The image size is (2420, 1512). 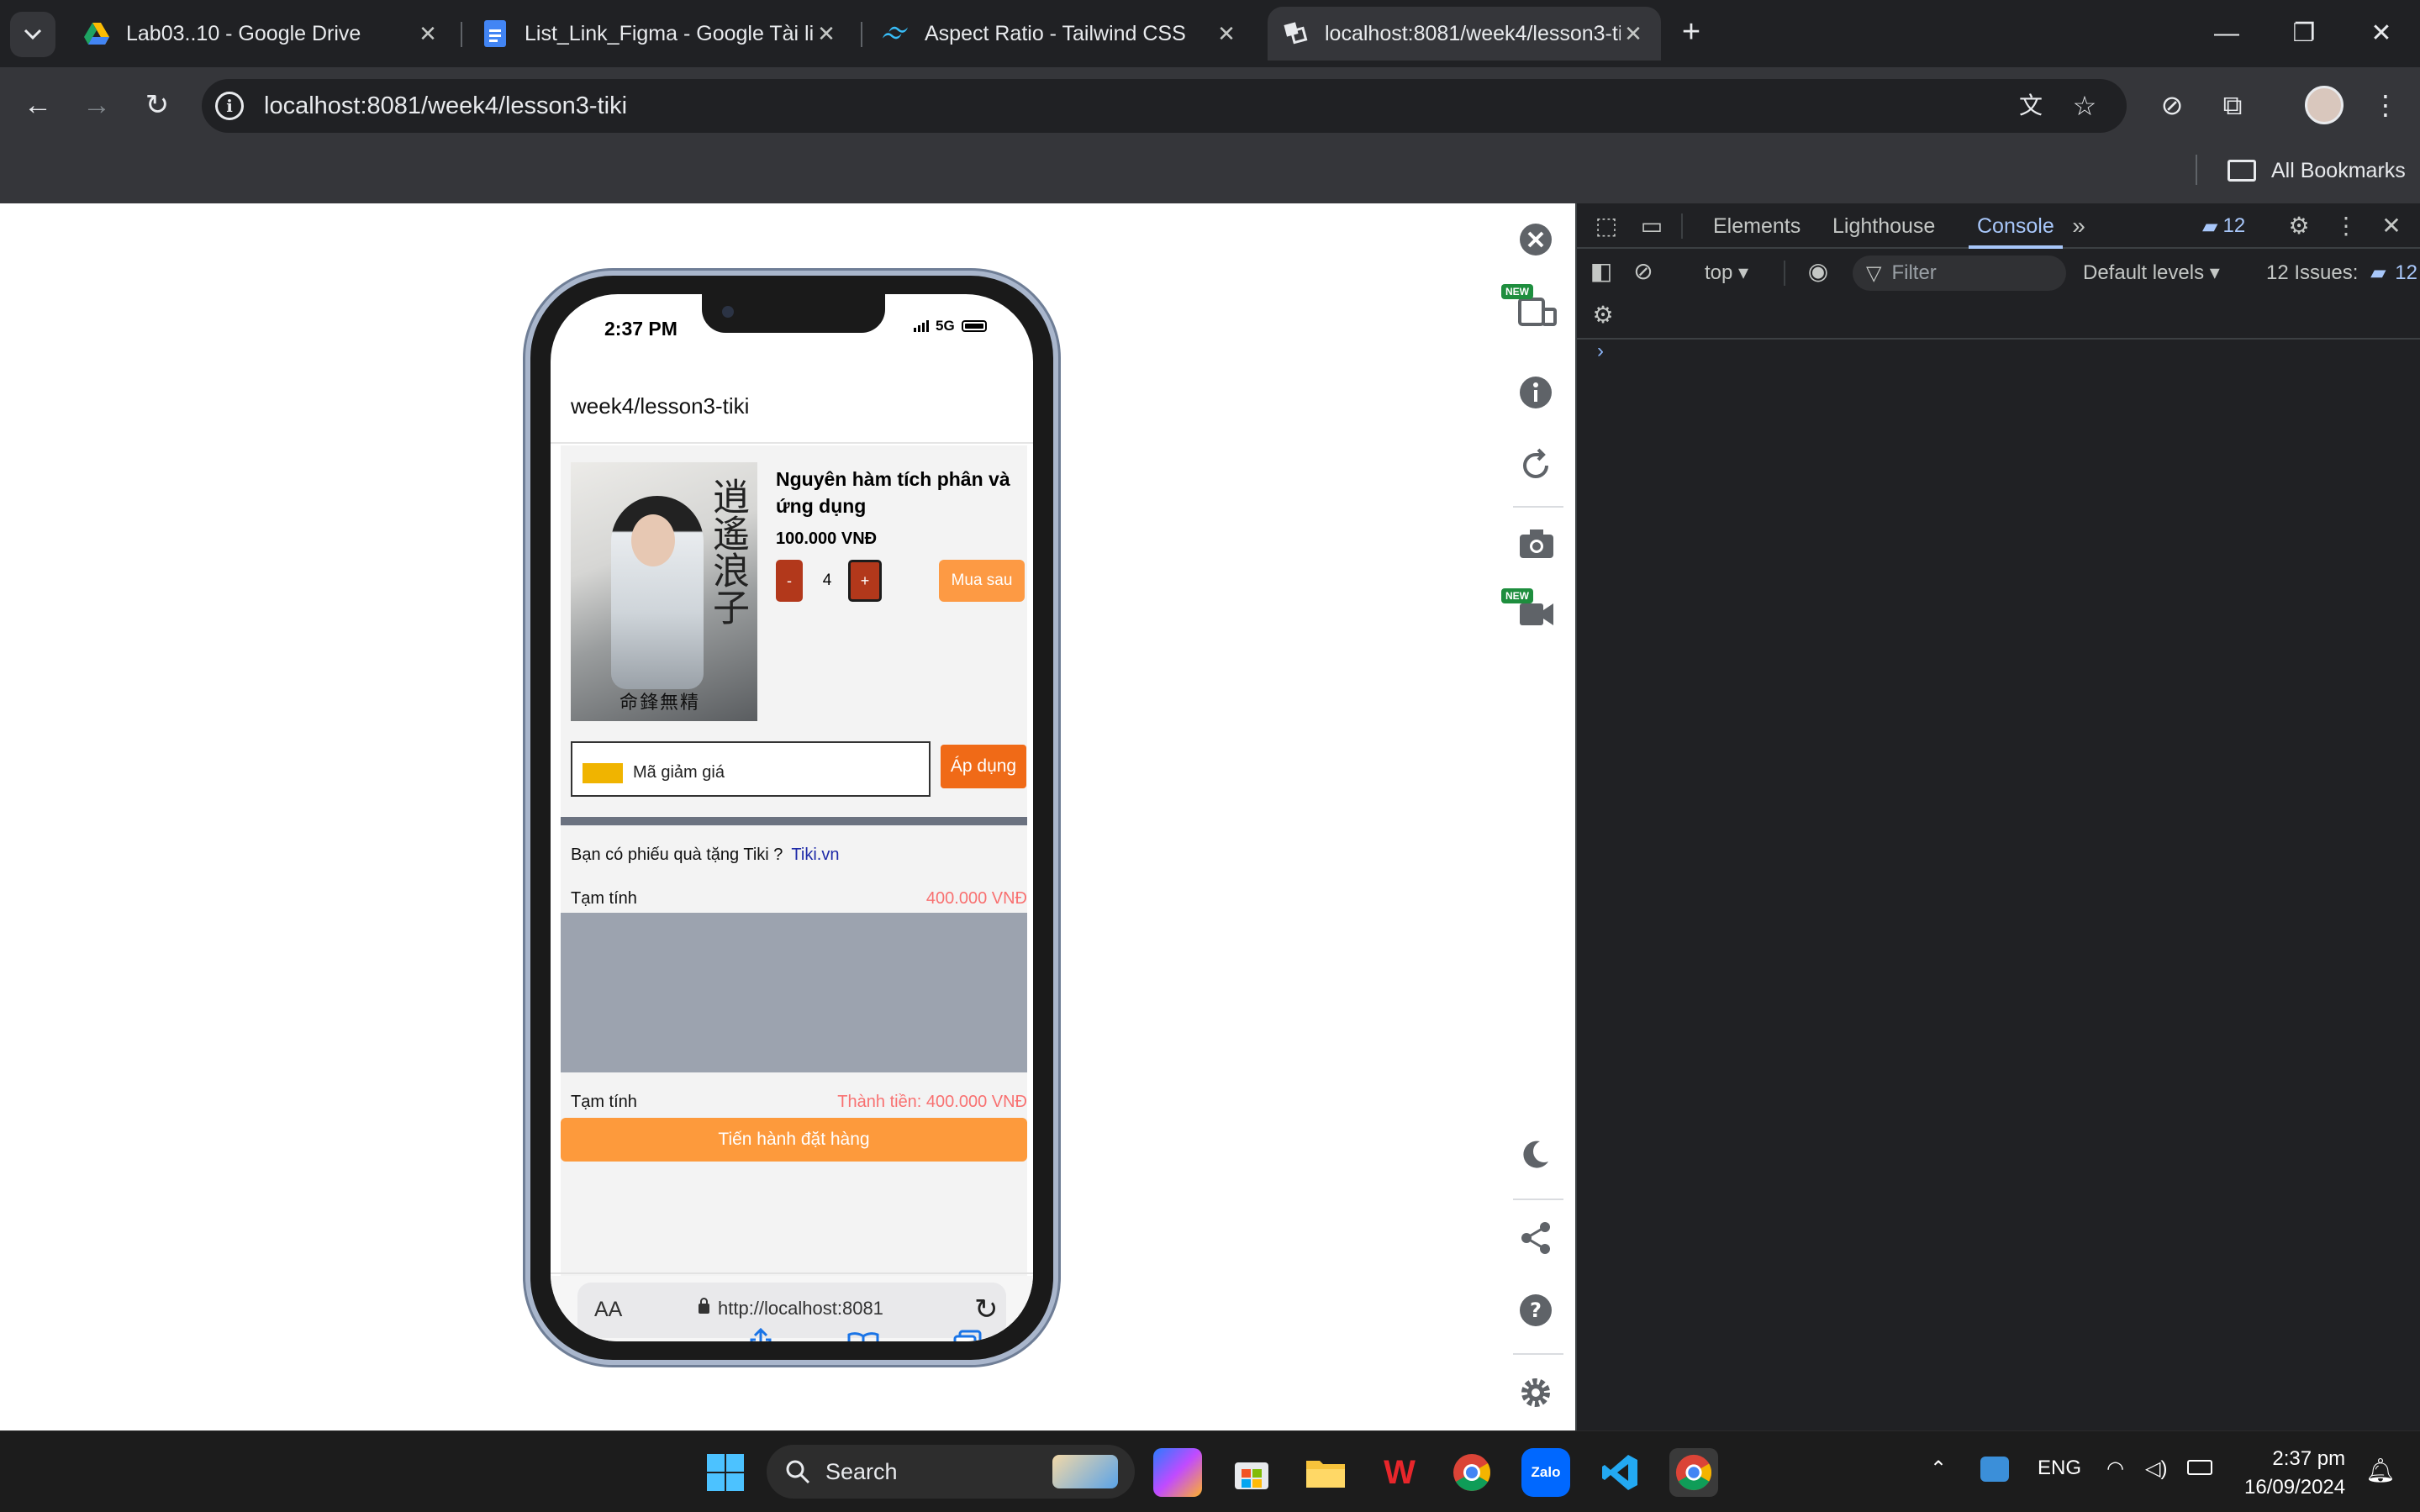 What do you see at coordinates (1537, 394) in the screenshot?
I see `info-icon` at bounding box center [1537, 394].